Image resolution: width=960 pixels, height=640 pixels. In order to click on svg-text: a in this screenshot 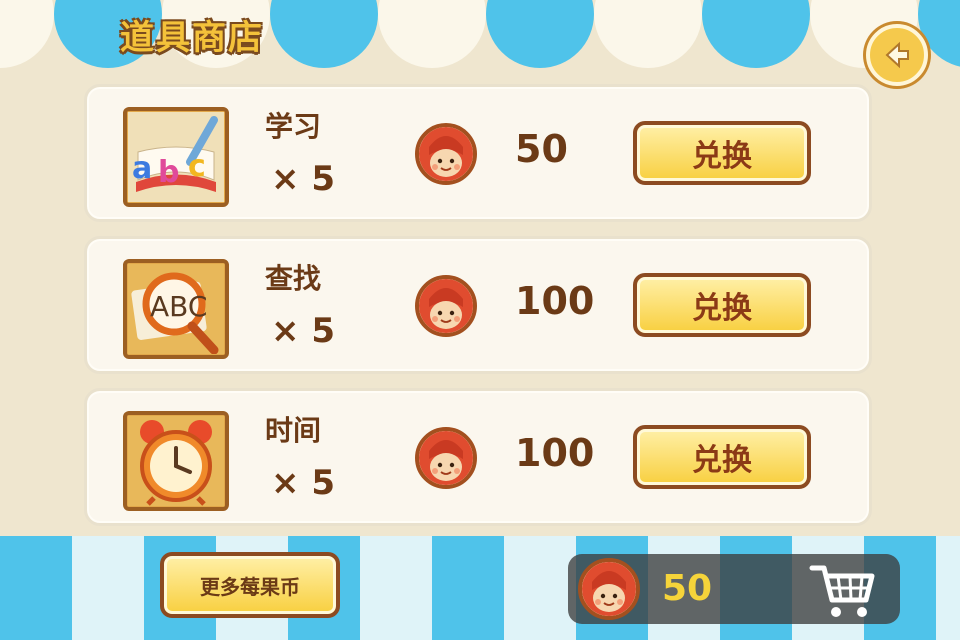, I will do `click(142, 168)`.